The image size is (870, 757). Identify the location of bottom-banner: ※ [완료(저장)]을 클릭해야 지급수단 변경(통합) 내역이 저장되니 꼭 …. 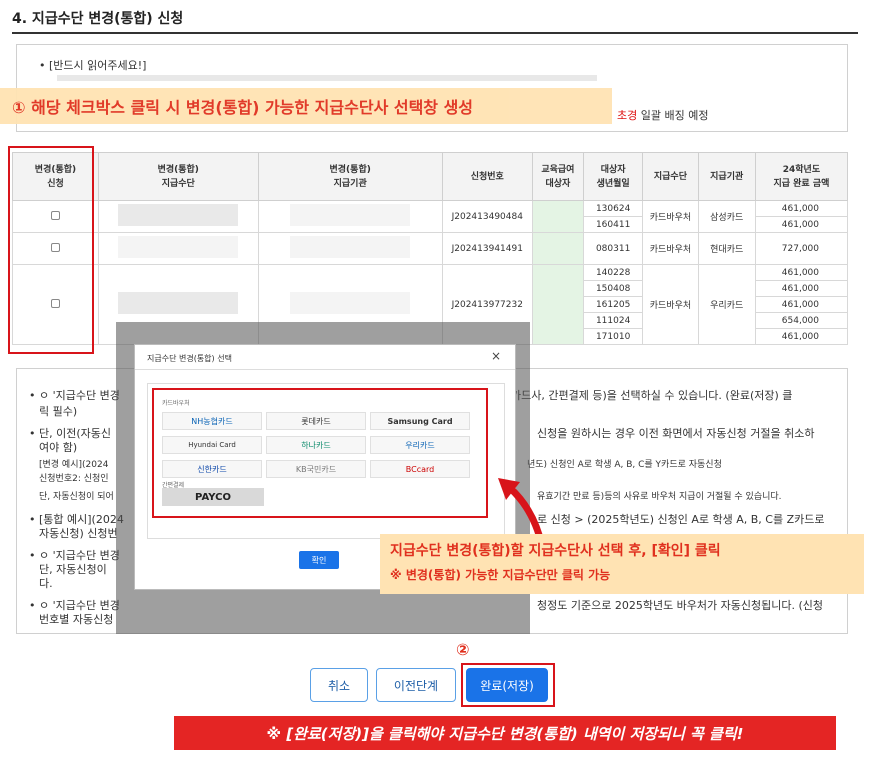
(505, 733).